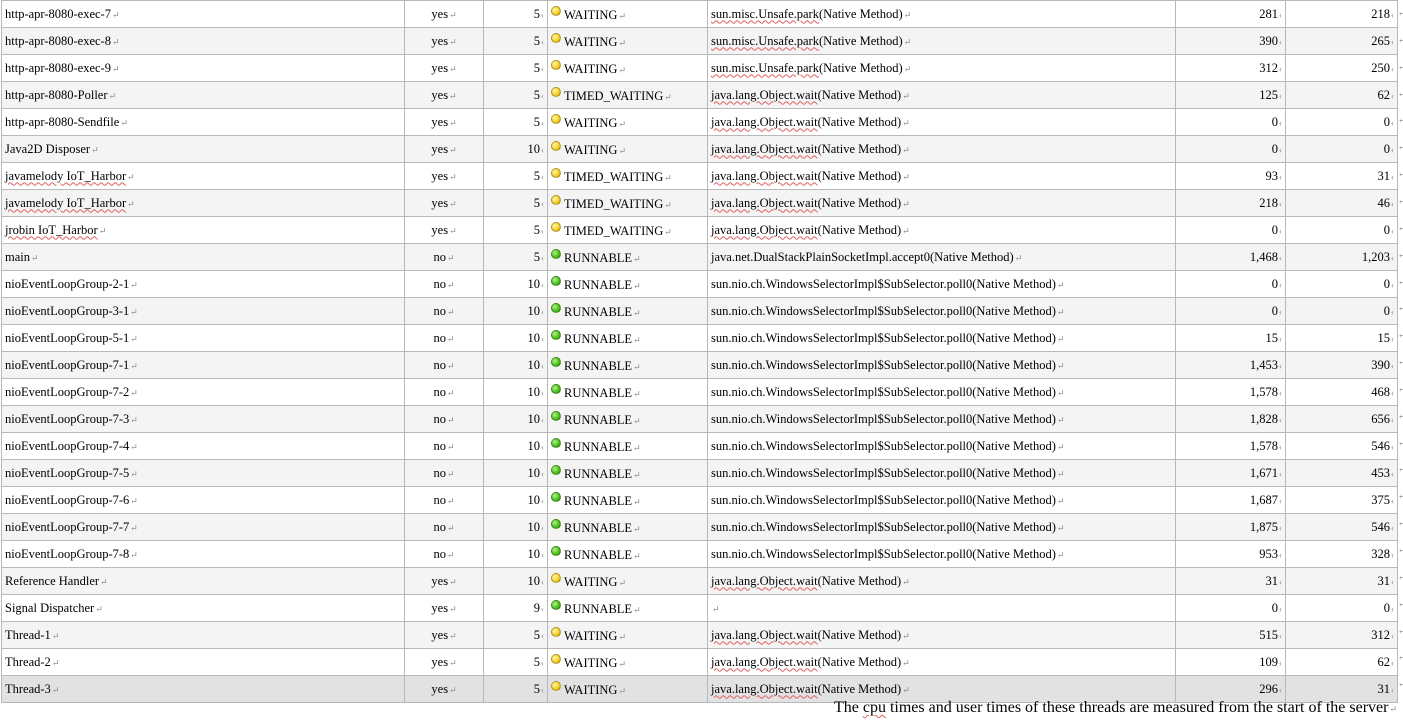 The image size is (1403, 724). What do you see at coordinates (444, 41) in the screenshot?
I see `daemon-cell: yes↵` at bounding box center [444, 41].